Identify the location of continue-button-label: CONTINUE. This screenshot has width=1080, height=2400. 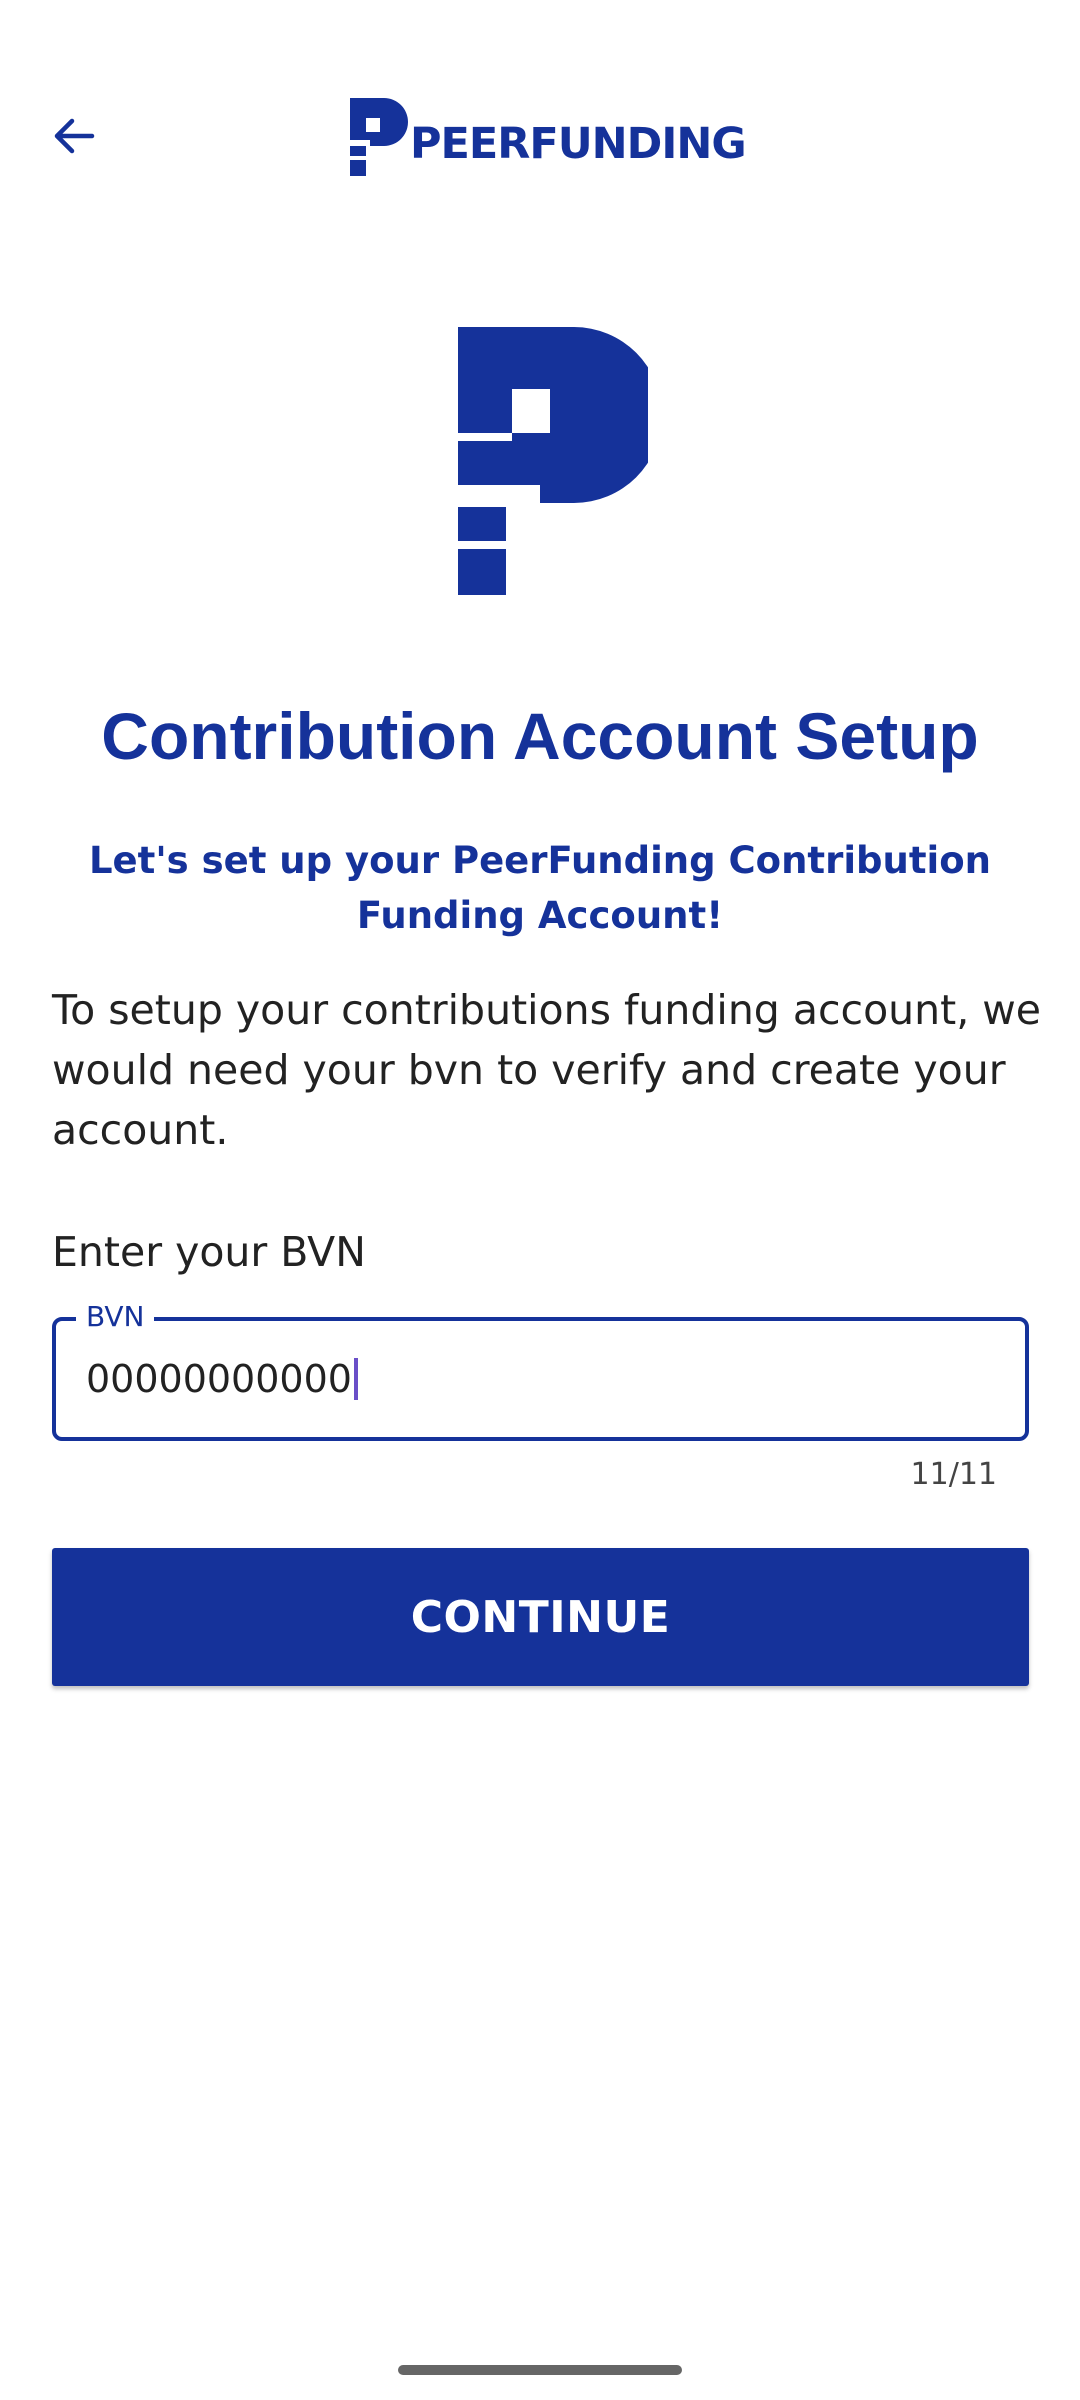
(540, 1617).